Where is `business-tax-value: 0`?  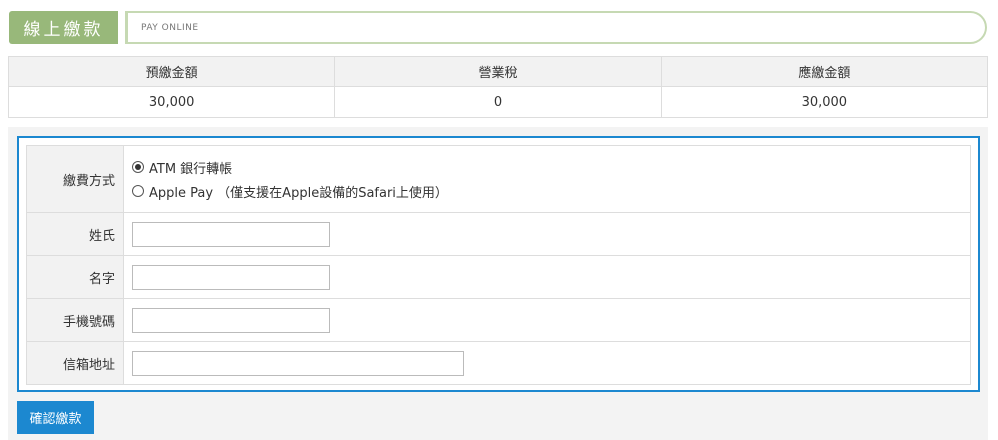
business-tax-value: 0 is located at coordinates (498, 102).